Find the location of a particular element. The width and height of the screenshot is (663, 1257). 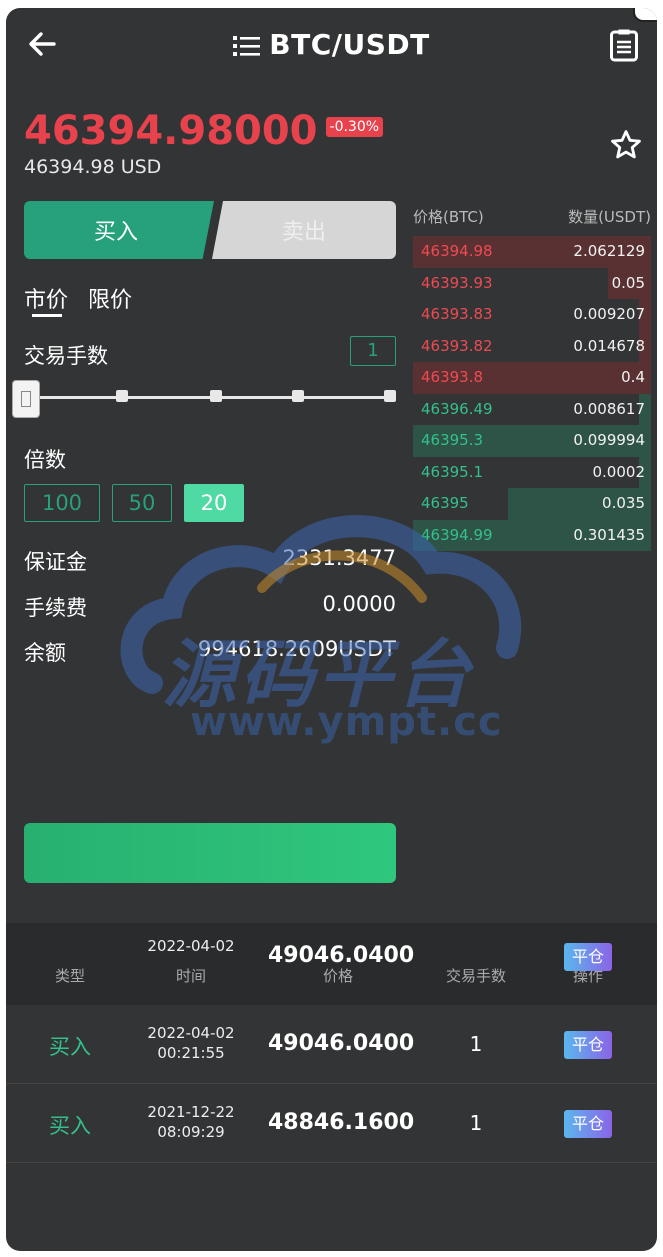

position-clock: 08:09:29 is located at coordinates (191, 1132).